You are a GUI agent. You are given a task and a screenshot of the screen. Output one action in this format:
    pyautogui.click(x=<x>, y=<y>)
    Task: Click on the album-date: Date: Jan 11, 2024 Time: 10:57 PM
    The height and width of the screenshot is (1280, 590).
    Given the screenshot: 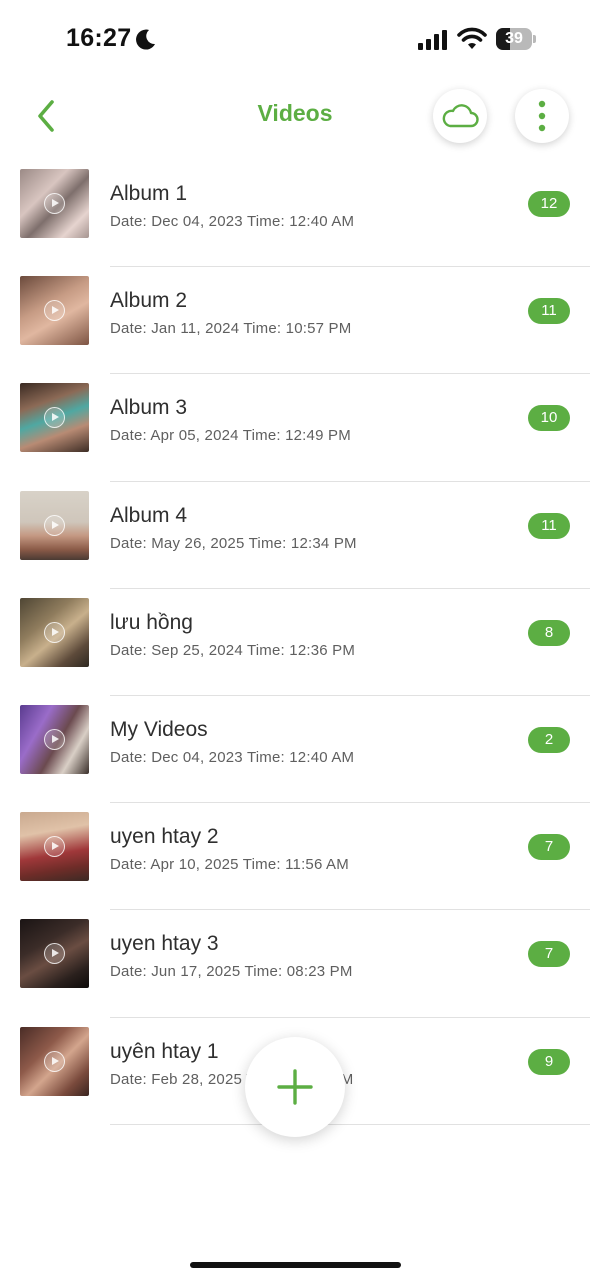 What is the action you would take?
    pyautogui.click(x=231, y=329)
    